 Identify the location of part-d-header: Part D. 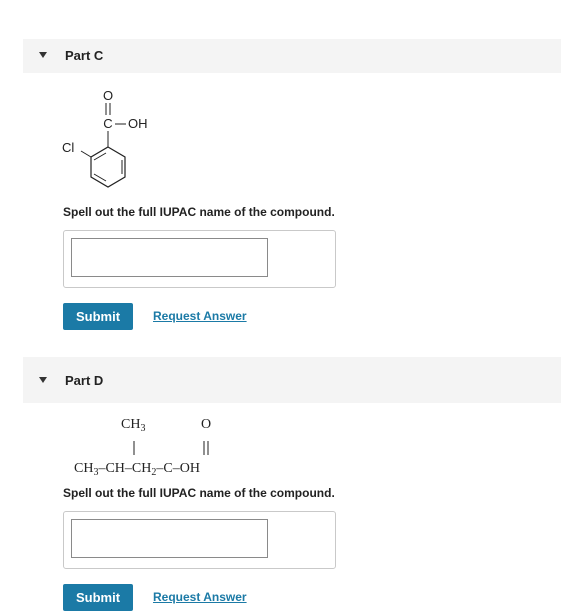
(292, 380).